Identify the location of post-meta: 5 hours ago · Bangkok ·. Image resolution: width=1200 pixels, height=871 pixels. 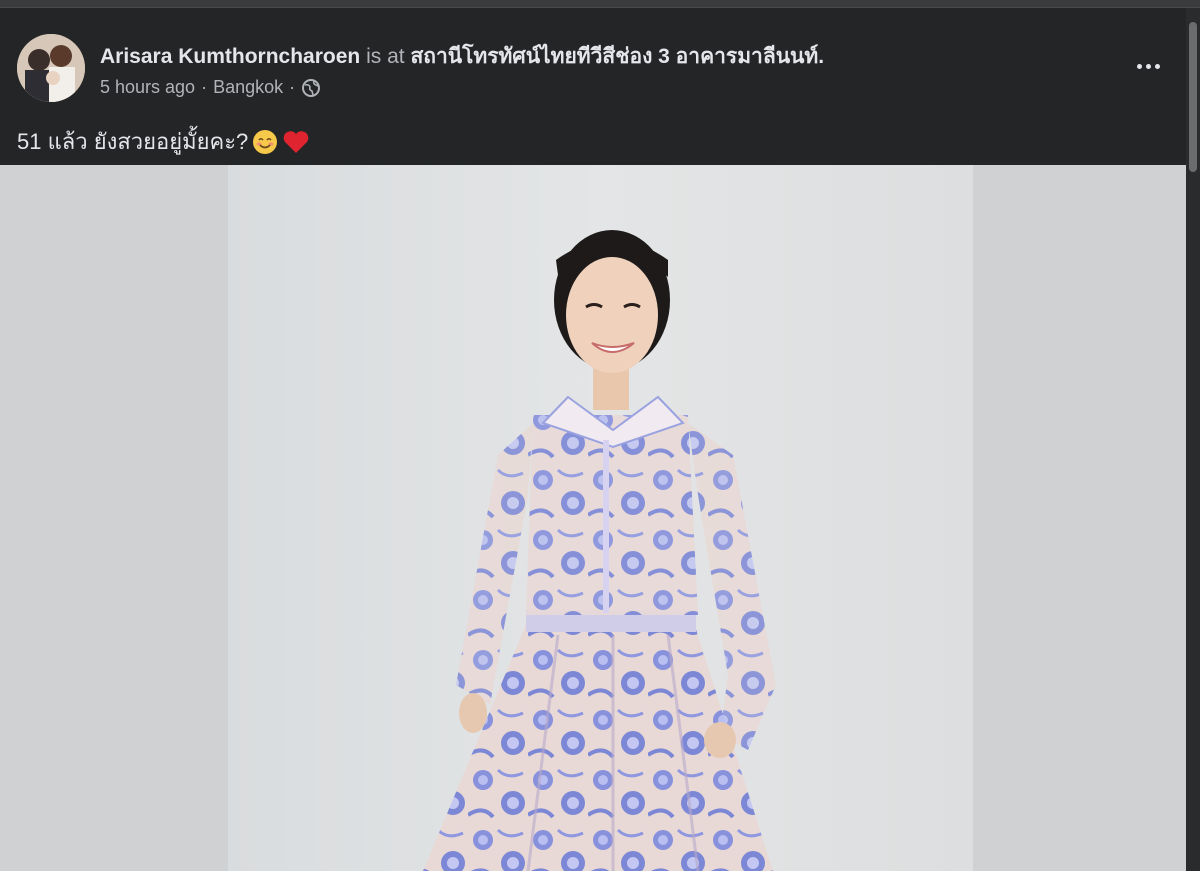
(210, 87).